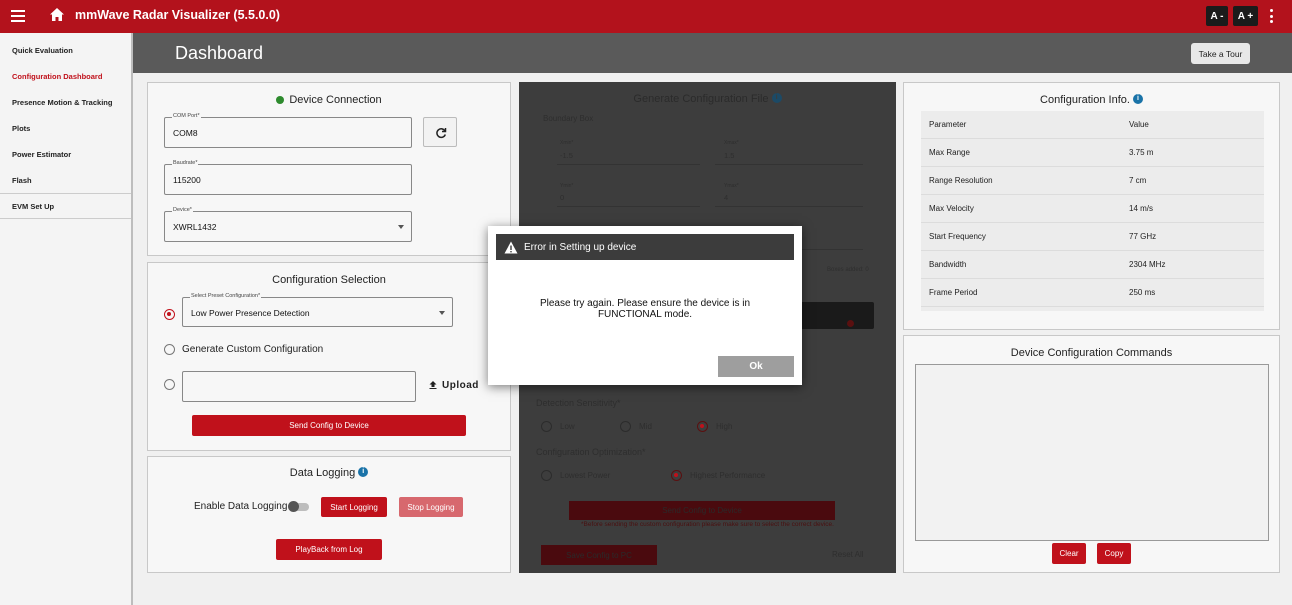 Image resolution: width=1292 pixels, height=605 pixels. I want to click on take-a-tour-button: Take a Tour, so click(1220, 53).